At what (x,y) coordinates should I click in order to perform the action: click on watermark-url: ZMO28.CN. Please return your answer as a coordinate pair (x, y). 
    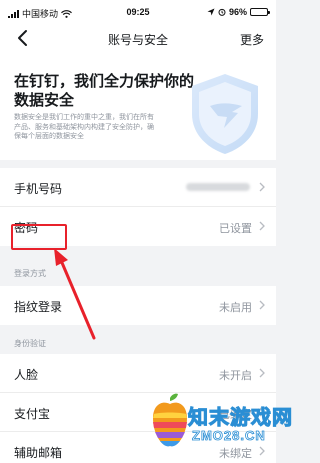
    Looking at the image, I should click on (229, 436).